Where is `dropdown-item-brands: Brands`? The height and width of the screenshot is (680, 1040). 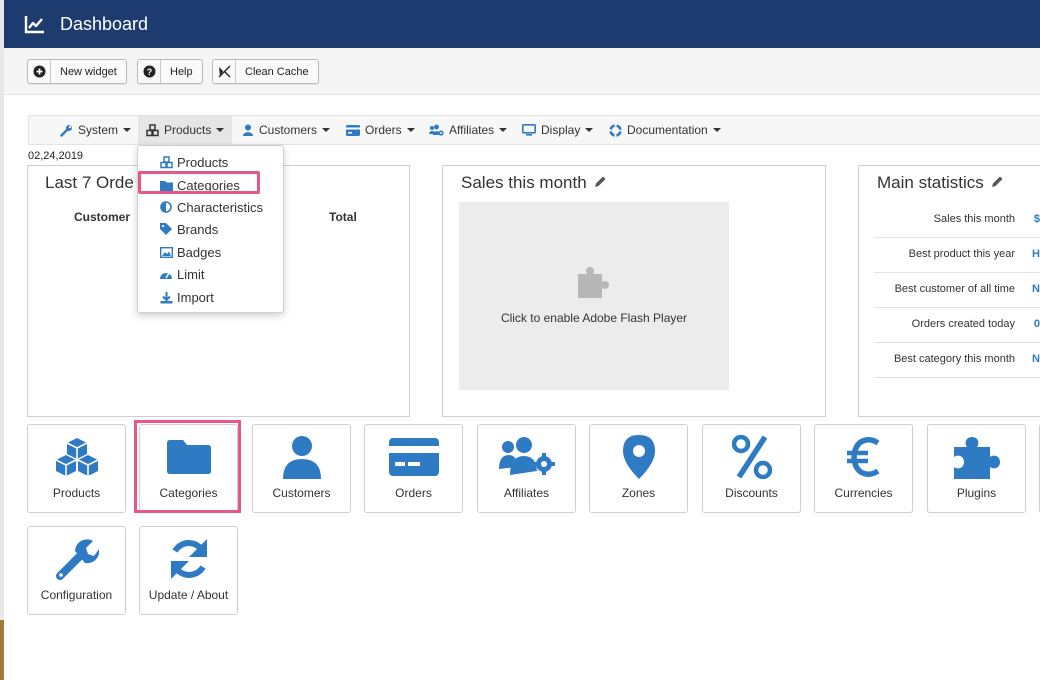
dropdown-item-brands: Brands is located at coordinates (210, 229).